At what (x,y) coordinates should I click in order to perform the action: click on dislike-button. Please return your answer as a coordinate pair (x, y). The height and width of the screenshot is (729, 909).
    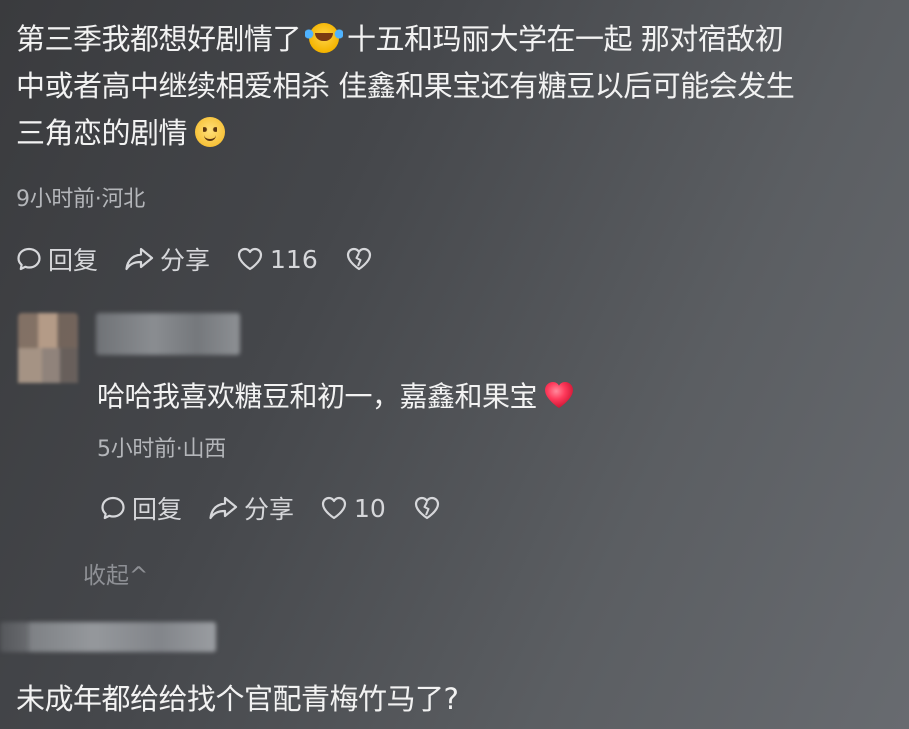
    Looking at the image, I should click on (362, 259).